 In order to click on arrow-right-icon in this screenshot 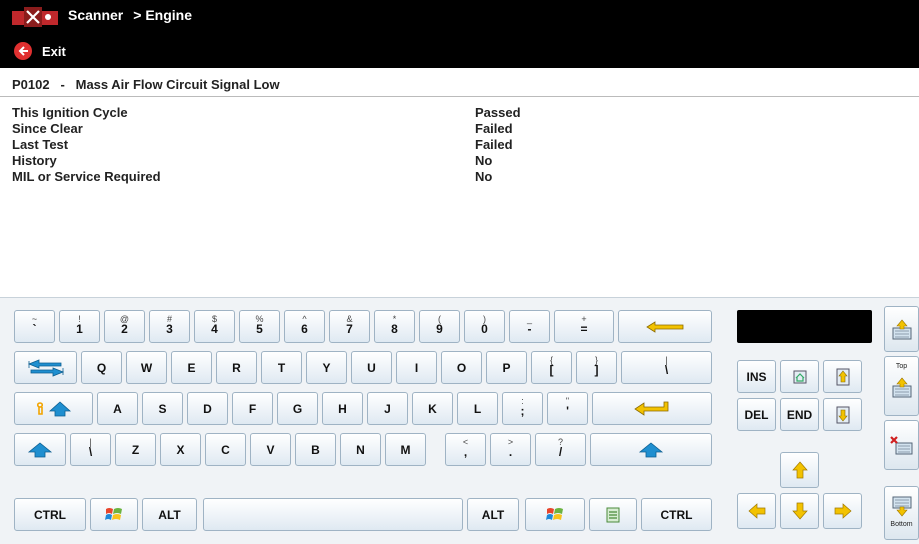, I will do `click(843, 511)`.